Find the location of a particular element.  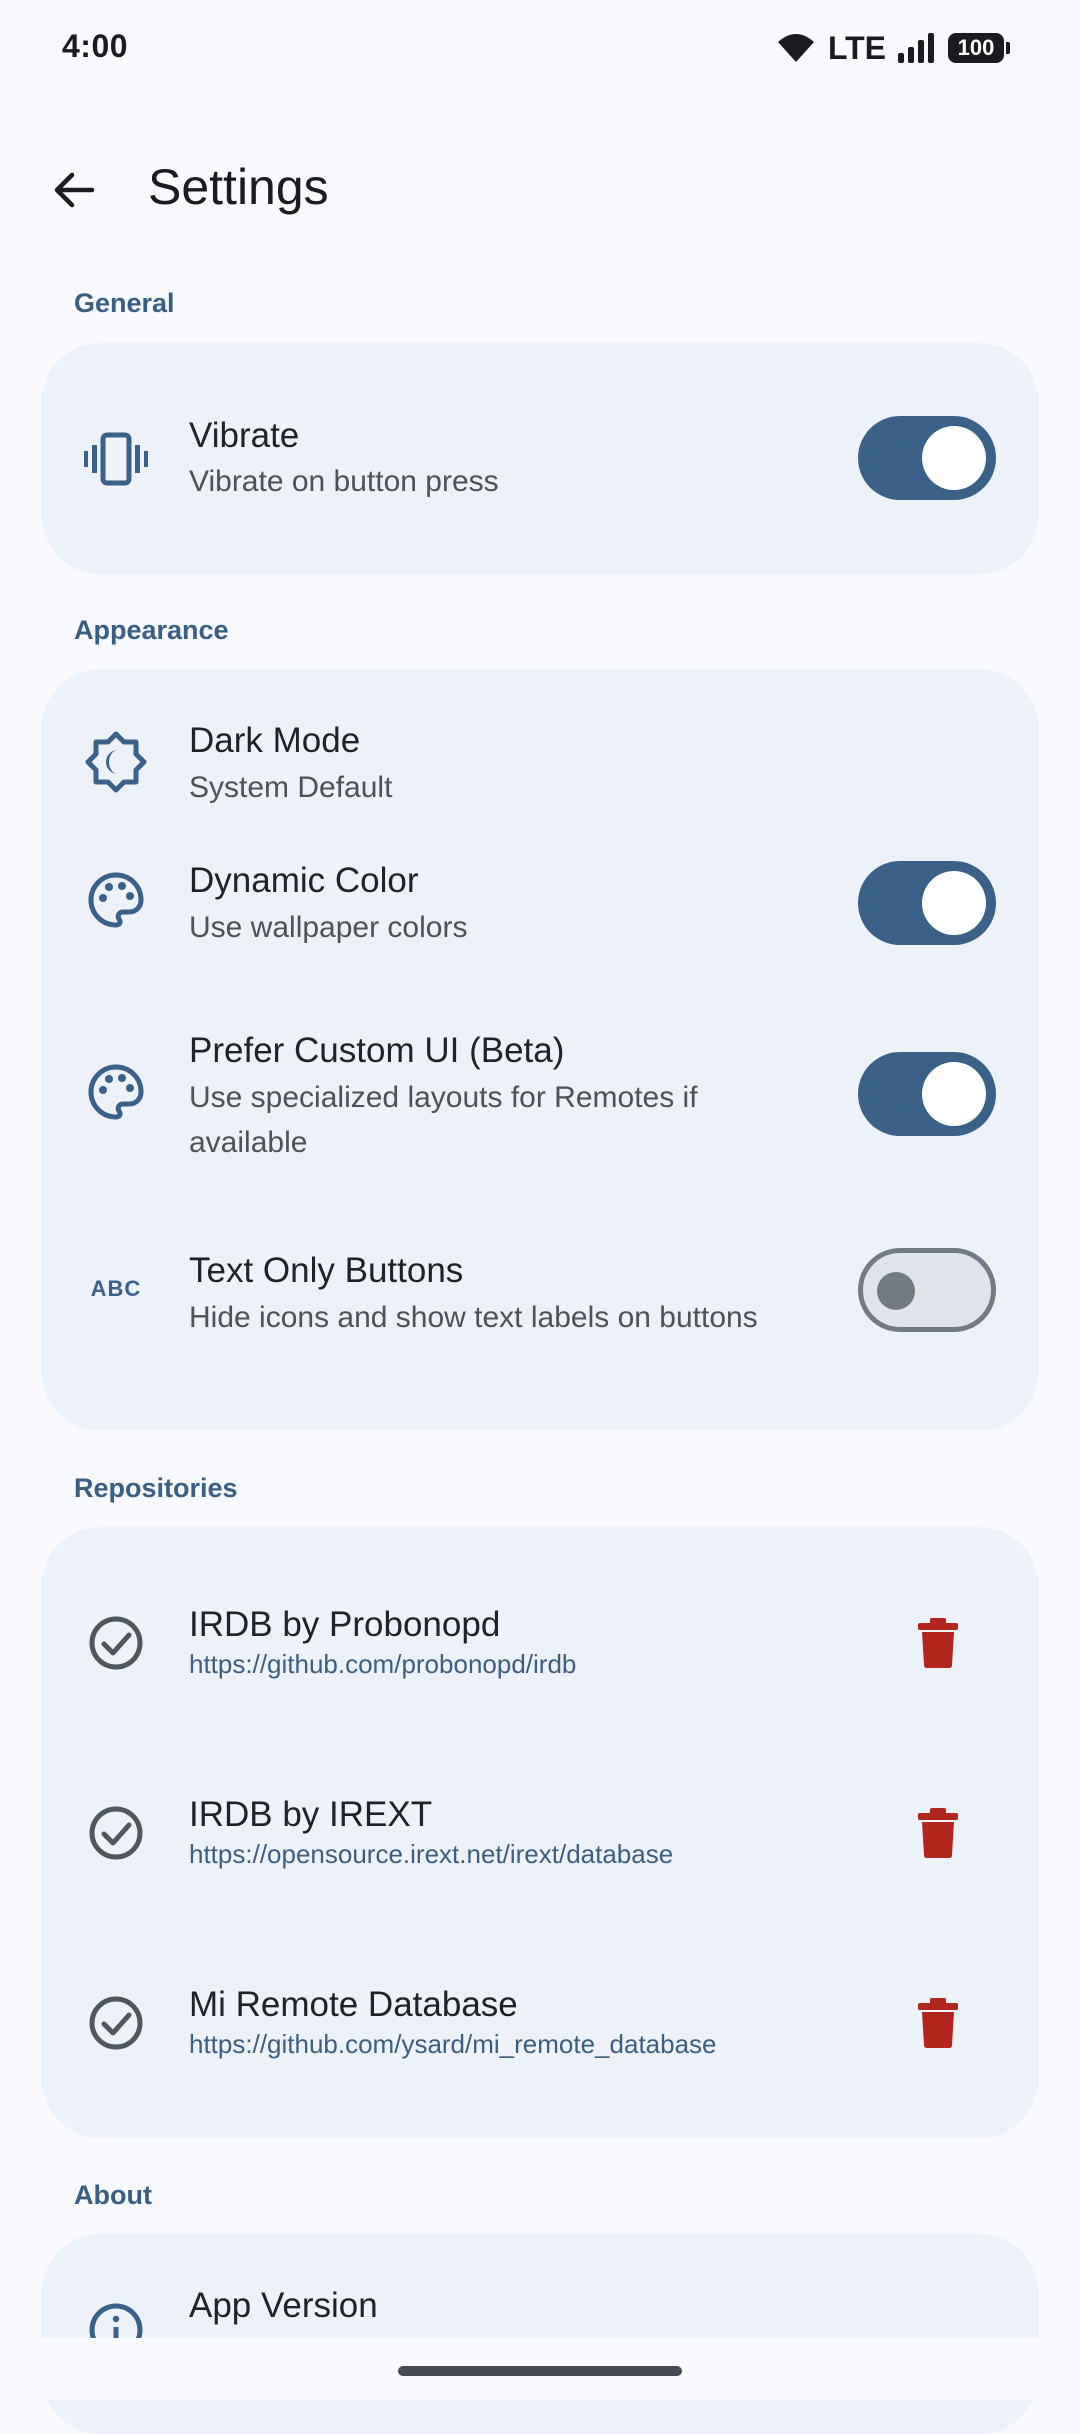

network-type: LTE is located at coordinates (856, 47).